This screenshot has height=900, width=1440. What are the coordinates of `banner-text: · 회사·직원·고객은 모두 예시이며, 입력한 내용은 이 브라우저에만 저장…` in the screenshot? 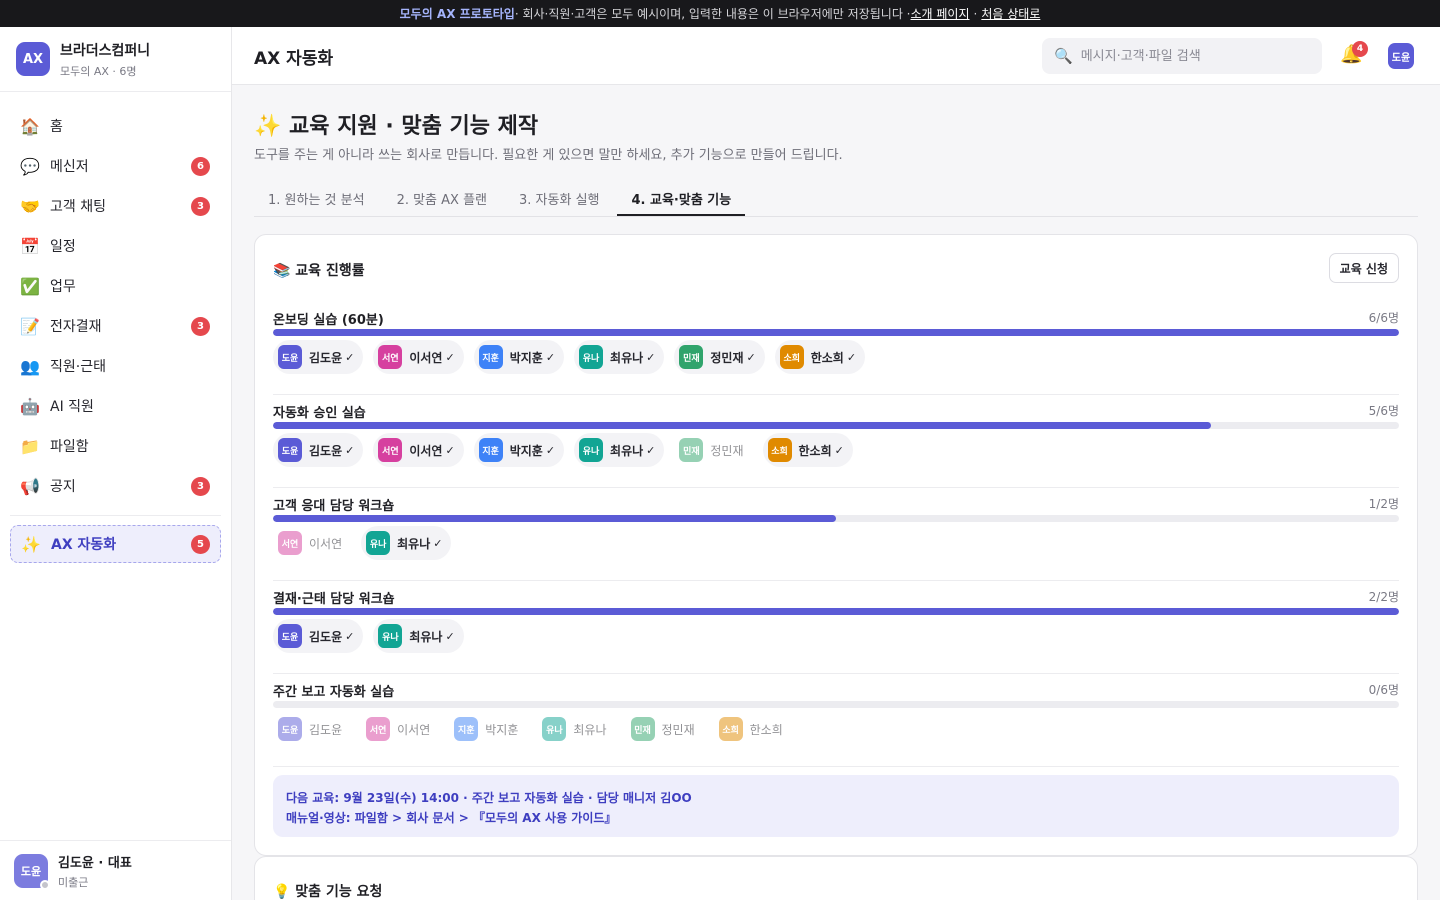 It's located at (712, 14).